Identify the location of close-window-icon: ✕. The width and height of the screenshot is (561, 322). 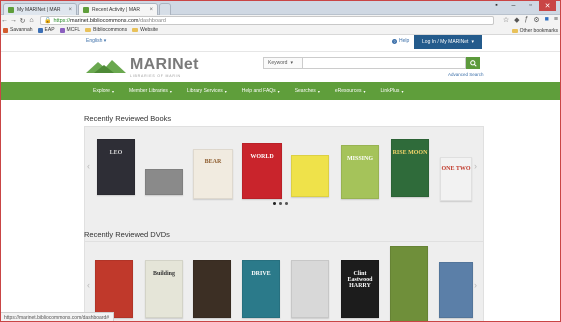
(547, 5).